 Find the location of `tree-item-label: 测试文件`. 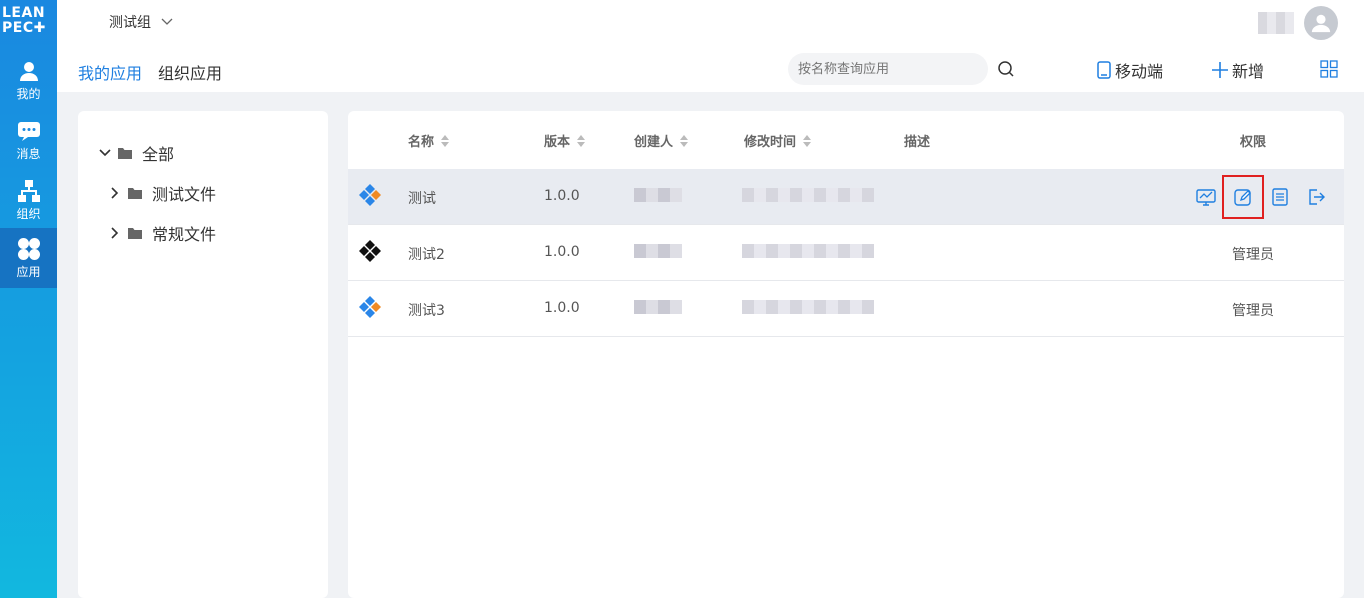

tree-item-label: 测试文件 is located at coordinates (184, 194).